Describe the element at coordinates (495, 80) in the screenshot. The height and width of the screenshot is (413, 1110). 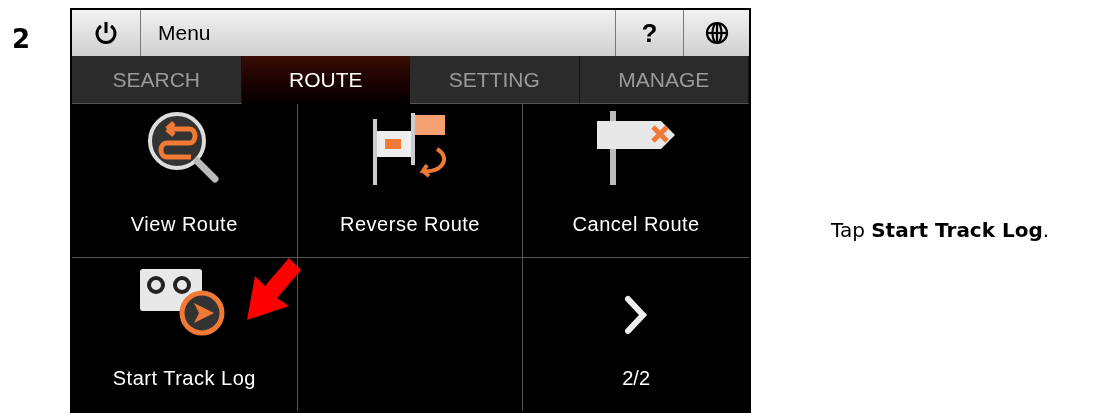
I see `tab: SETTING` at that location.